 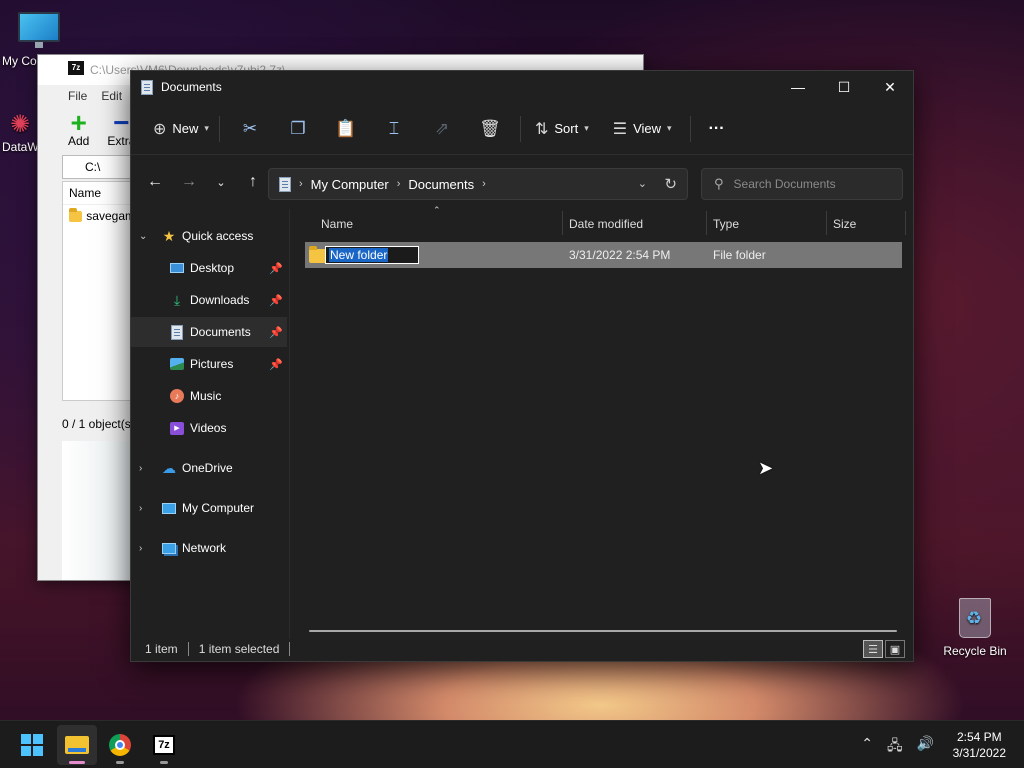 I want to click on item-count: 1 item, so click(x=161, y=649).